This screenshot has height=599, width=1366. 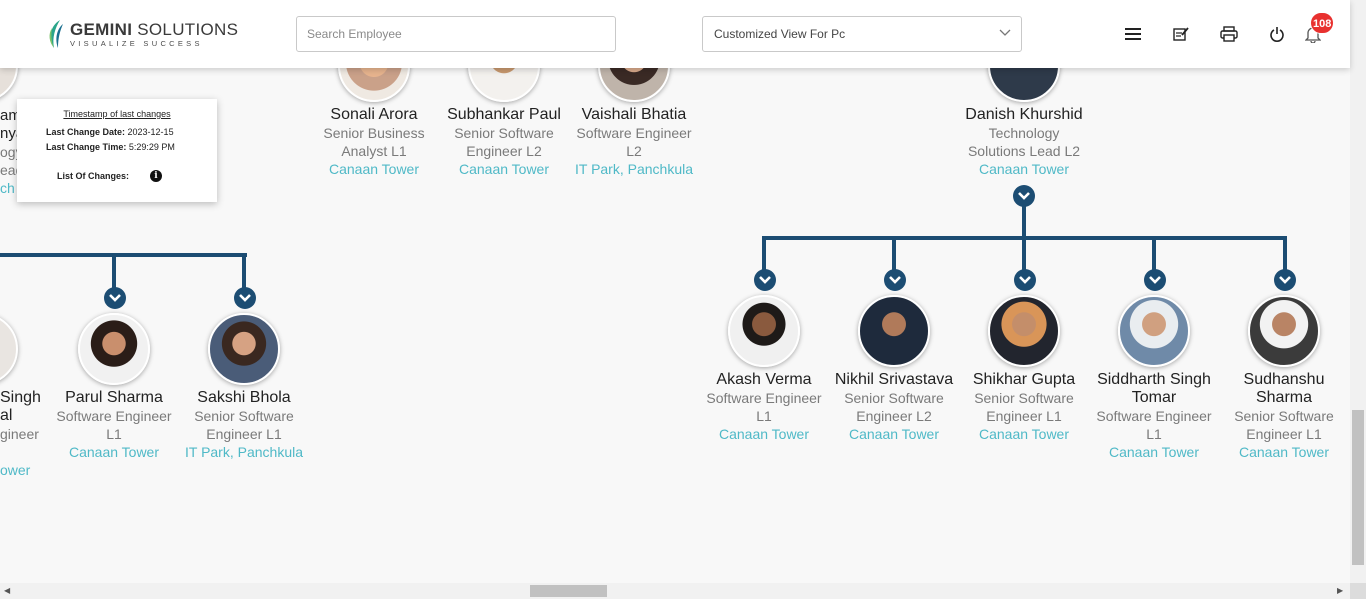 I want to click on avatar-partial-left-child, so click(x=9, y=349).